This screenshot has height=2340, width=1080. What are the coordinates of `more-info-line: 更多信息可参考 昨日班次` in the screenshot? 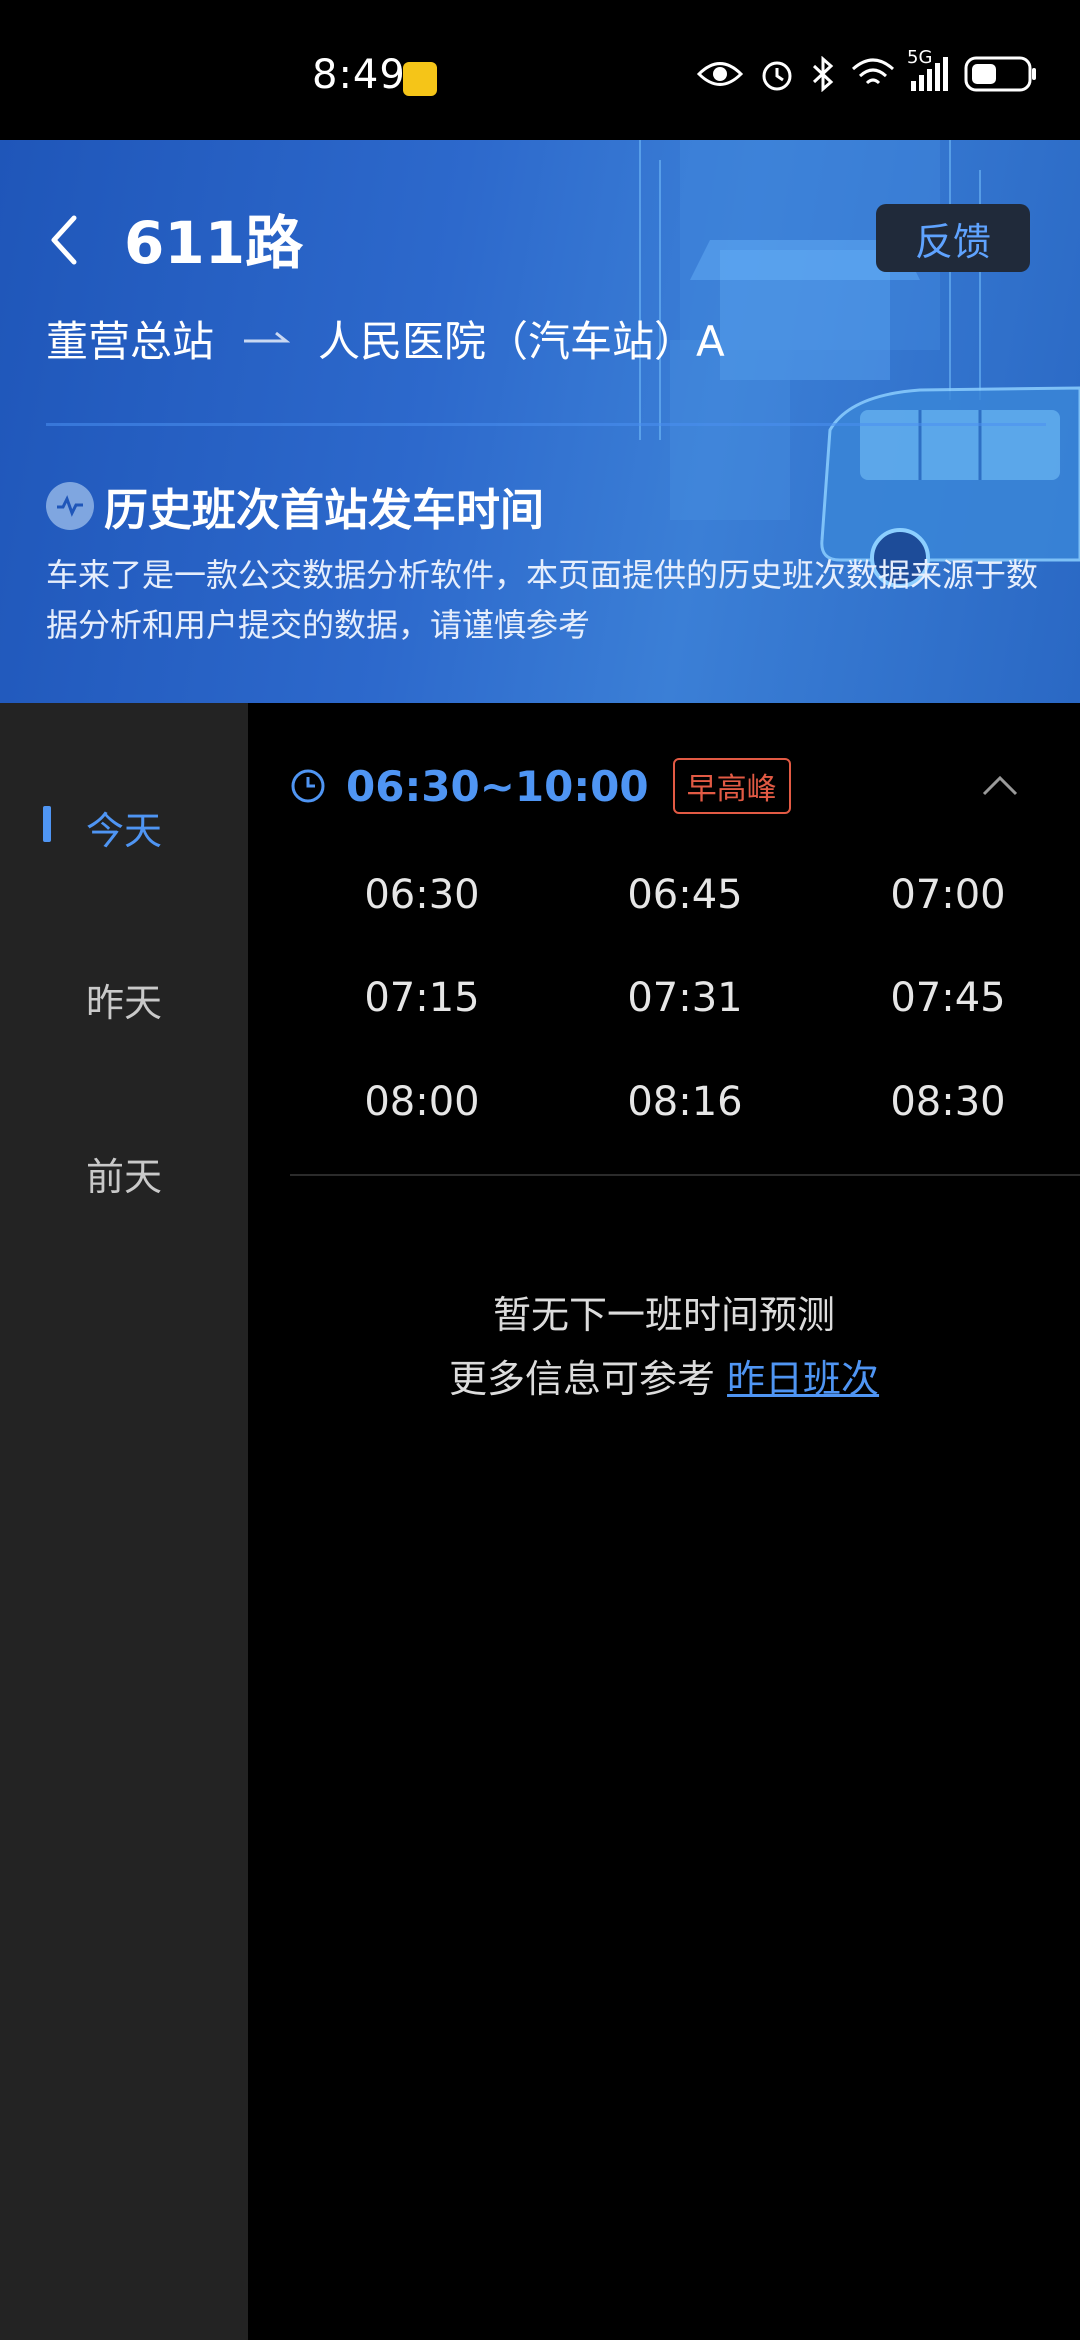 It's located at (664, 1375).